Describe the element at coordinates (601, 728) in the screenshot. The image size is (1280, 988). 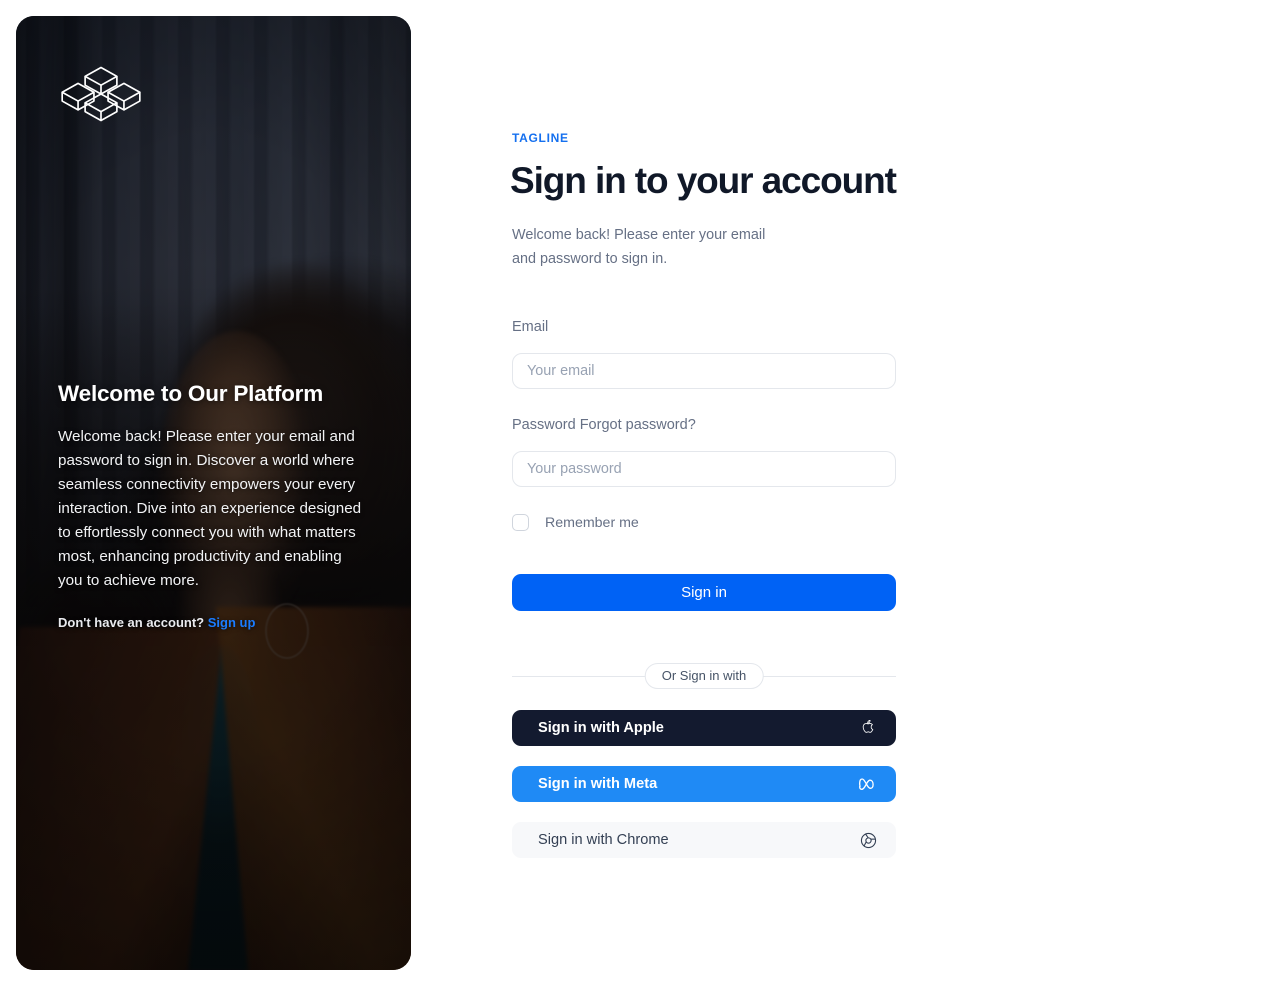
I see `apple-button-label: Sign in with Apple` at that location.